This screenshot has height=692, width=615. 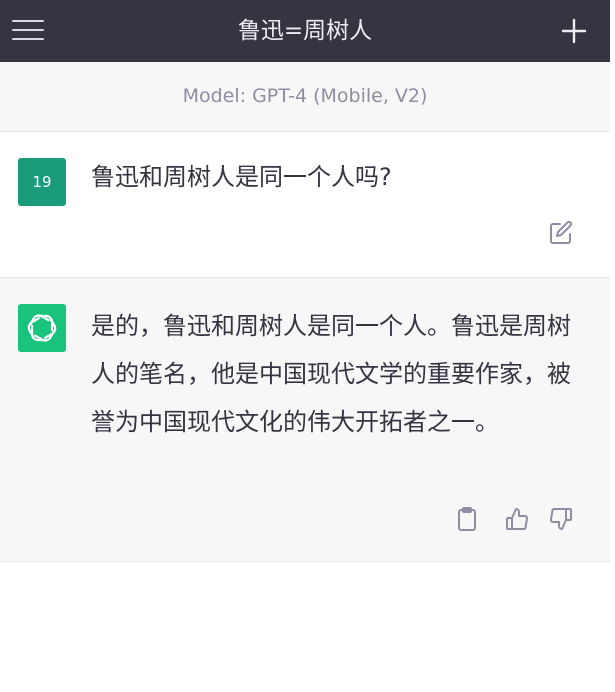 I want to click on user-message-text: 鲁迅和周树人是同一个人吗?, so click(x=241, y=177).